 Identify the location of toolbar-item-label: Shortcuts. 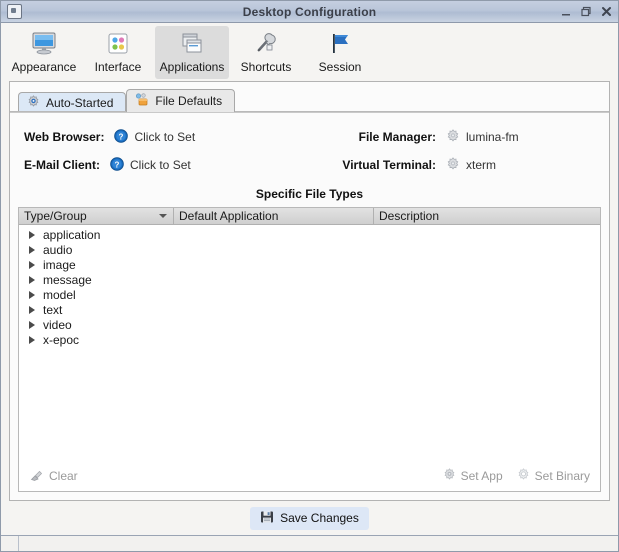
(266, 67).